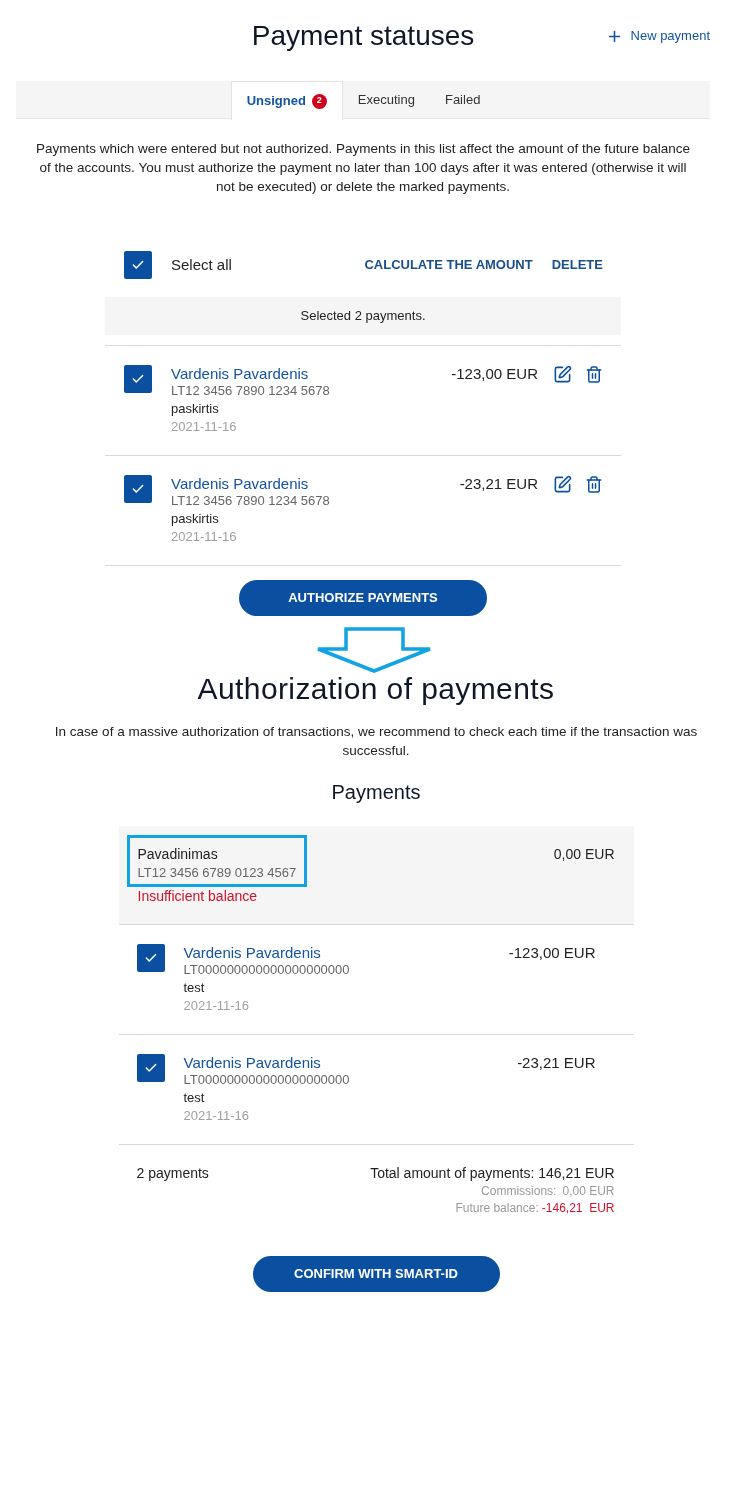 The height and width of the screenshot is (1492, 752). Describe the element at coordinates (462, 100) in the screenshot. I see `tab: Failed` at that location.